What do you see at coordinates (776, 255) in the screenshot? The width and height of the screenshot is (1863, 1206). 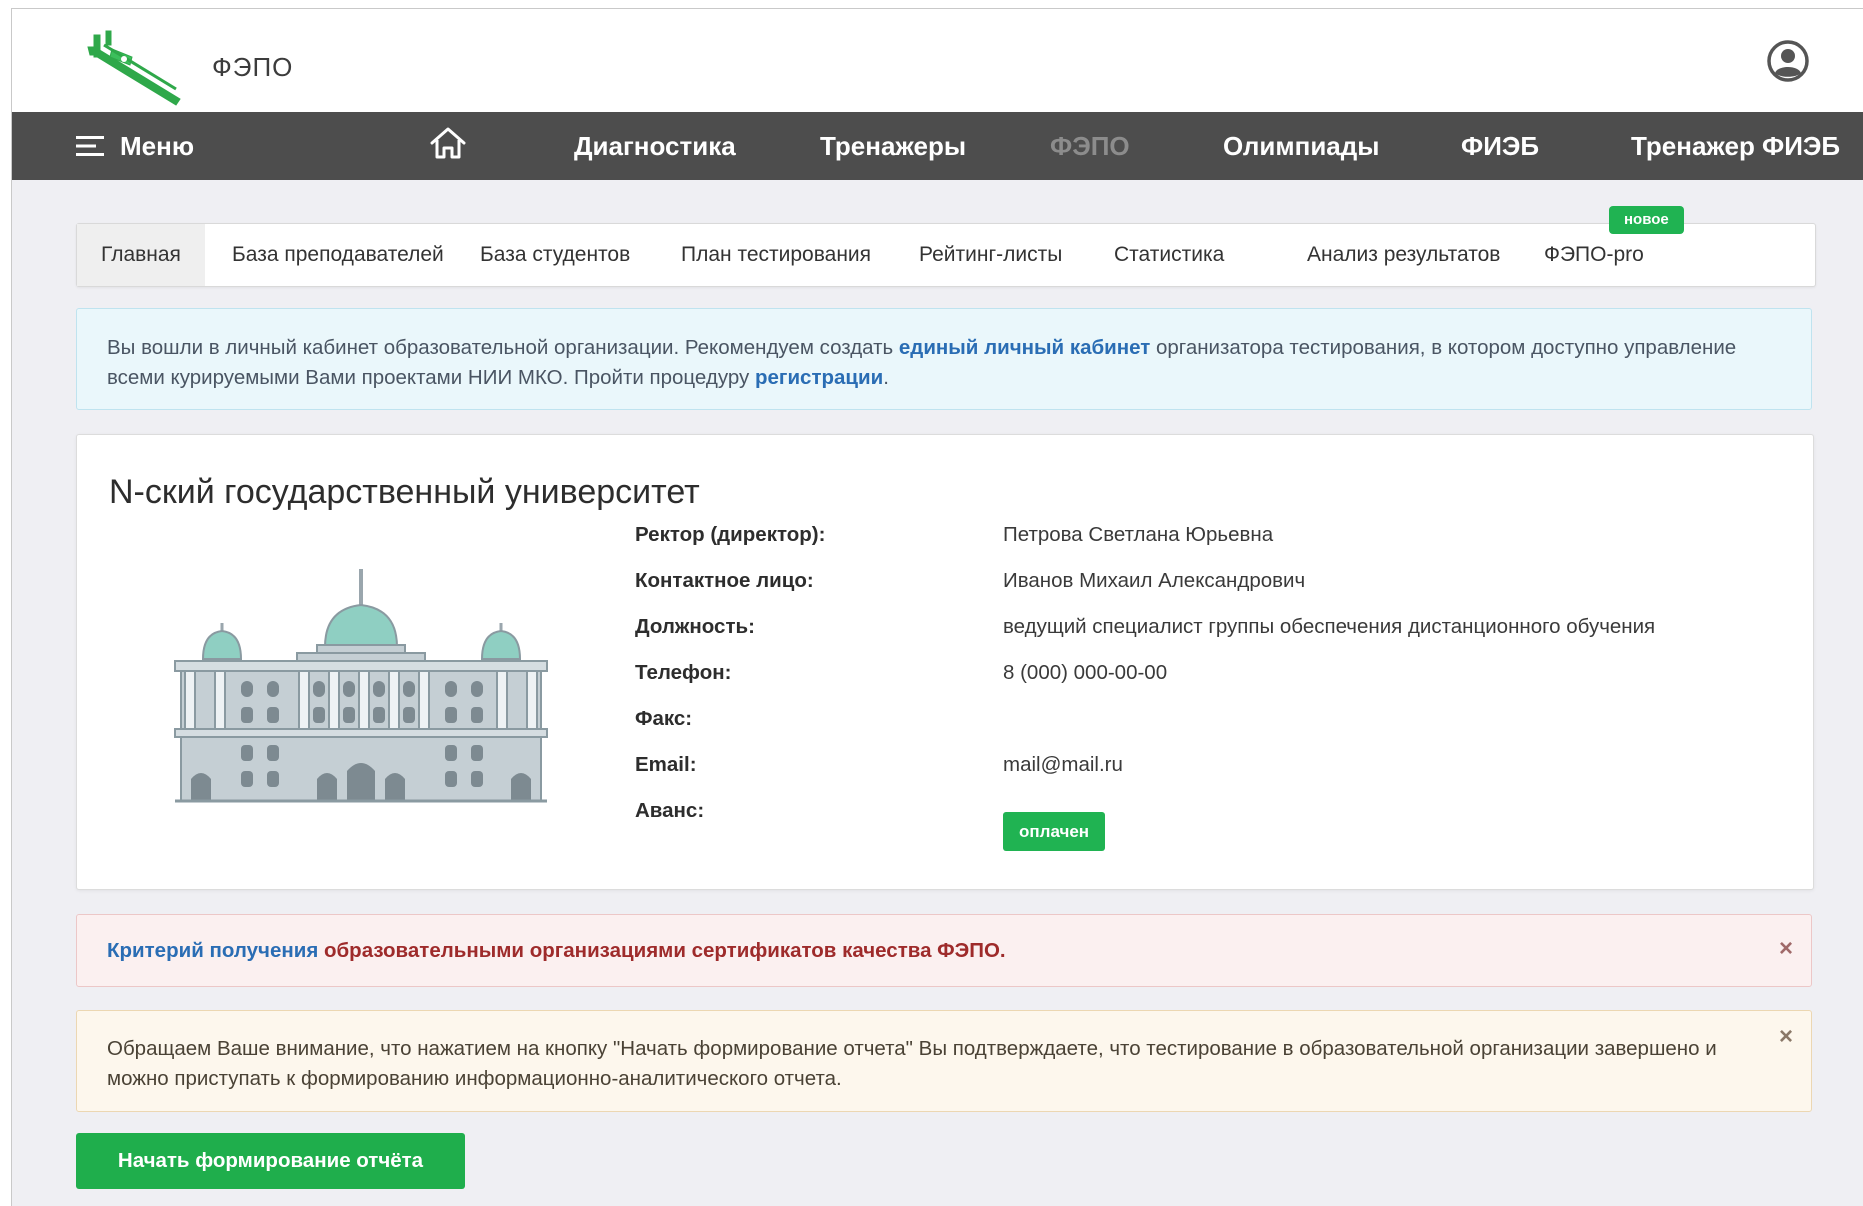 I see `tab-testing-plan: План тестирования` at bounding box center [776, 255].